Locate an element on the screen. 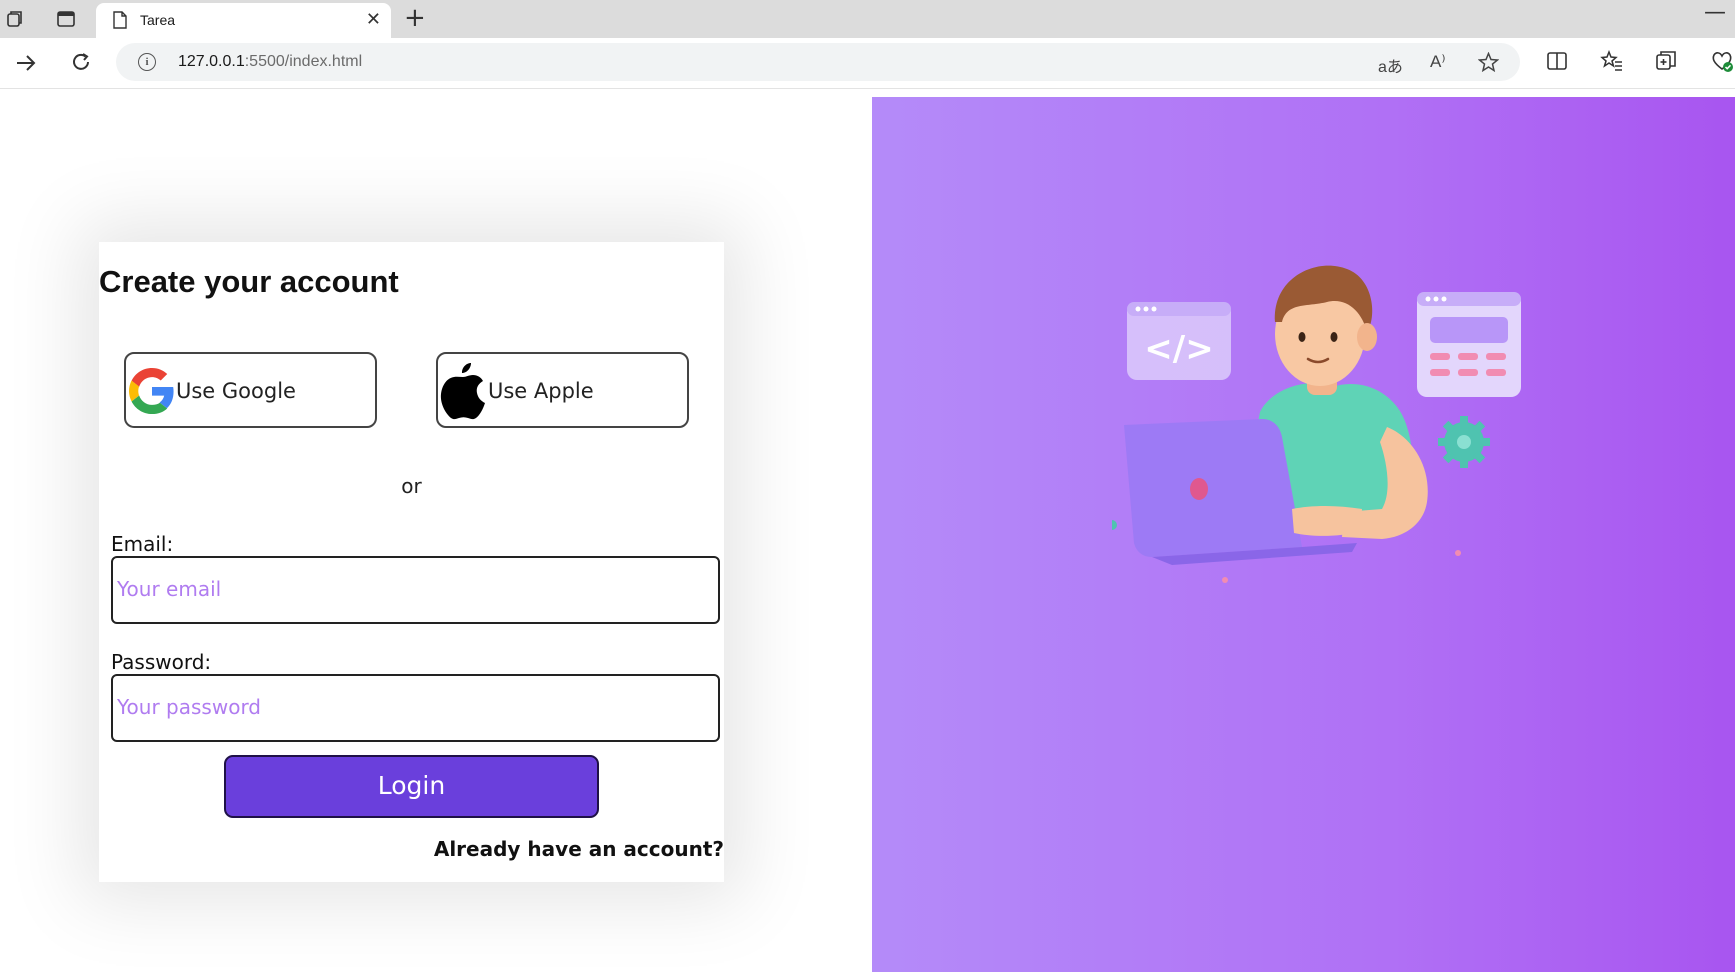 Image resolution: width=1735 pixels, height=972 pixels. refresh-icon is located at coordinates (81, 62).